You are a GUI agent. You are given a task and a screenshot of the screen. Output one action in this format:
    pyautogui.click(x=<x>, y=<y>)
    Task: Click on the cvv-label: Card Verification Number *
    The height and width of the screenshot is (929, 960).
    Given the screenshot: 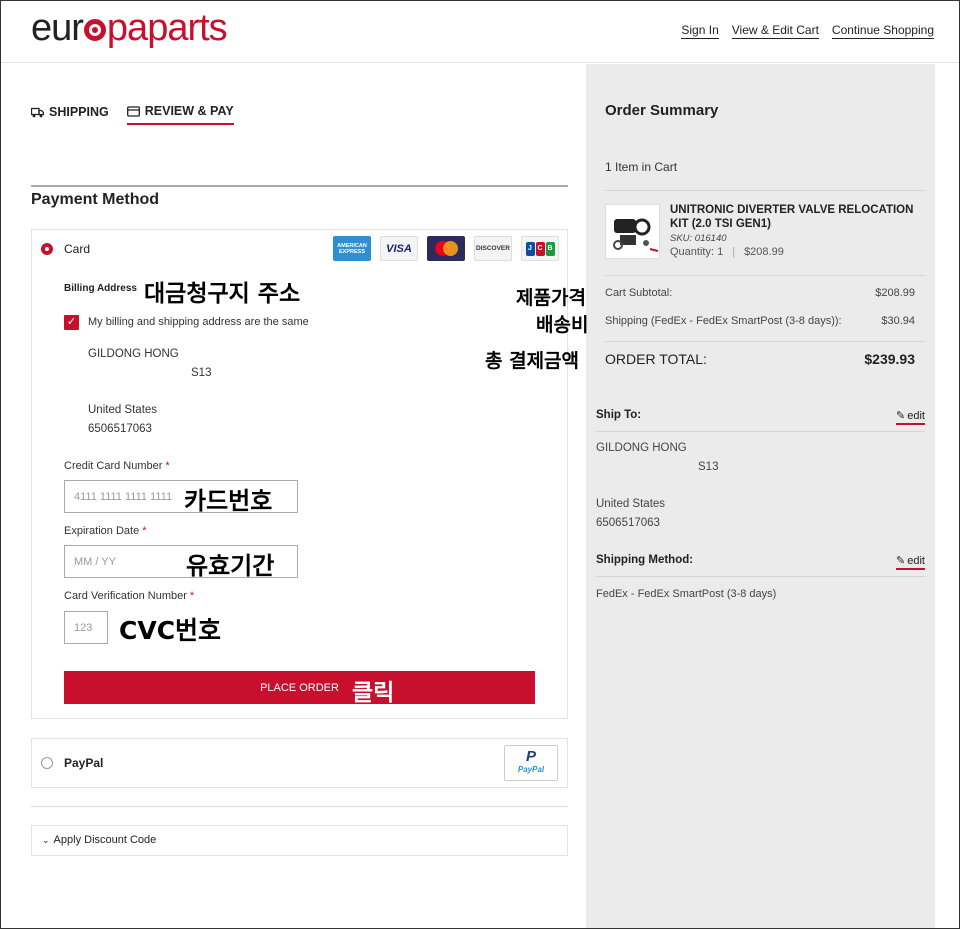 What is the action you would take?
    pyautogui.click(x=129, y=596)
    